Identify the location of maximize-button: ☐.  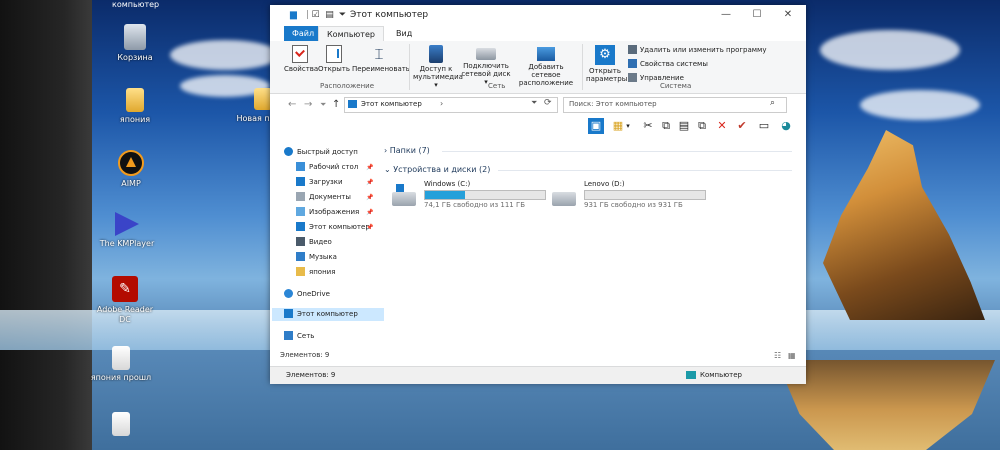
(757, 15).